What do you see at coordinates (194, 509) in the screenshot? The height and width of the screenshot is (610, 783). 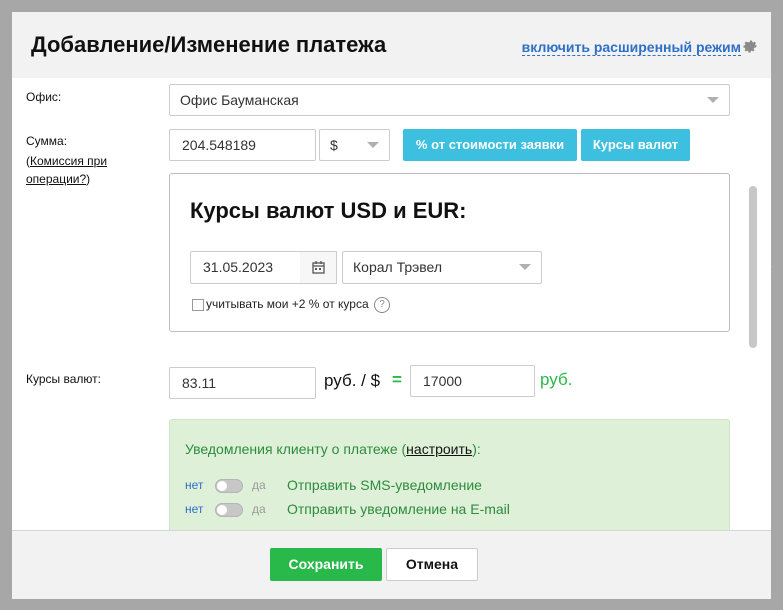 I see `email-no-label: нет` at bounding box center [194, 509].